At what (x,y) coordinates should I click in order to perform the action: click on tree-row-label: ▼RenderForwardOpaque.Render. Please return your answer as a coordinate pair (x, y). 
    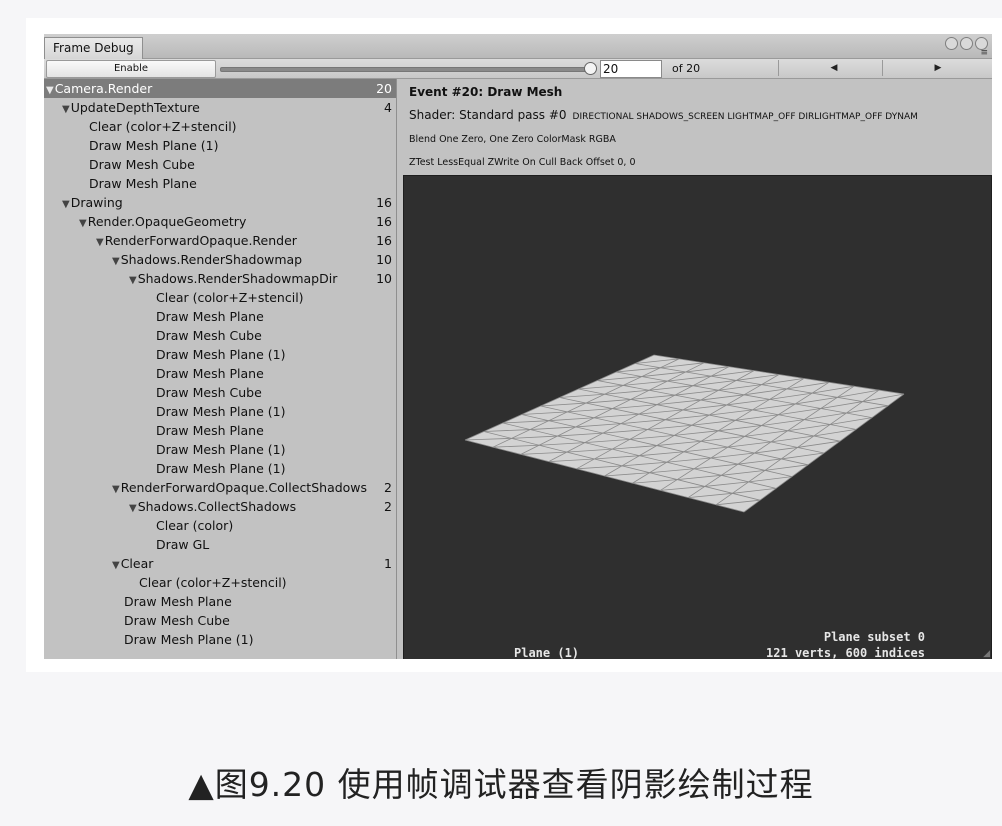
    Looking at the image, I should click on (196, 241).